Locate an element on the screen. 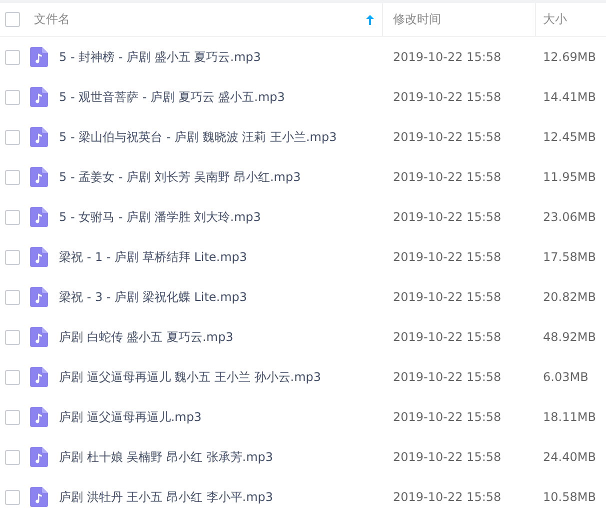 The height and width of the screenshot is (511, 606). file-name: 庐剧 逼父逼母再逼儿 魏小五 王小兰 孙小云.mp3 is located at coordinates (190, 377).